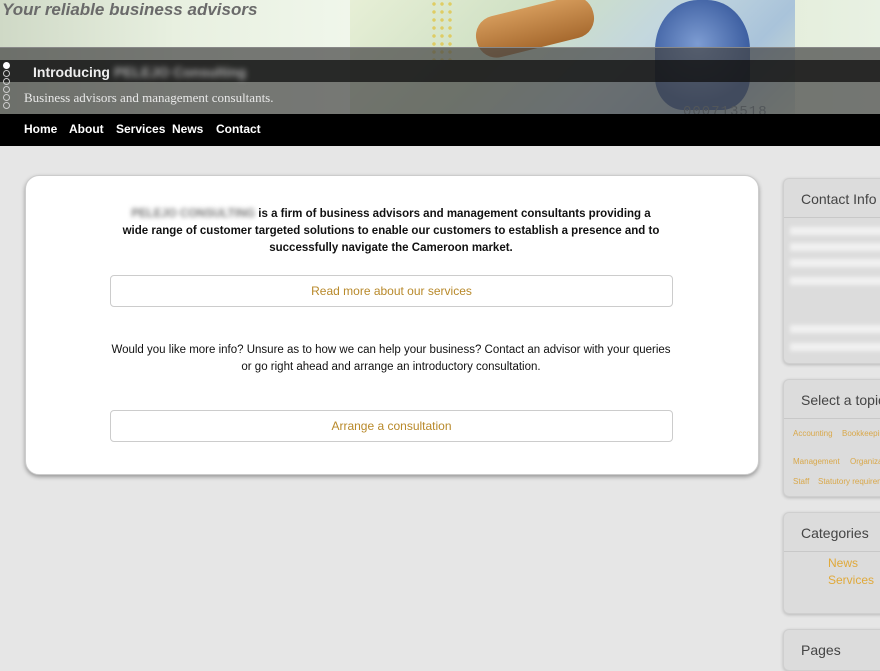 This screenshot has height=671, width=880. What do you see at coordinates (440, 130) in the screenshot?
I see `main-nav: Home About Services News Contact` at bounding box center [440, 130].